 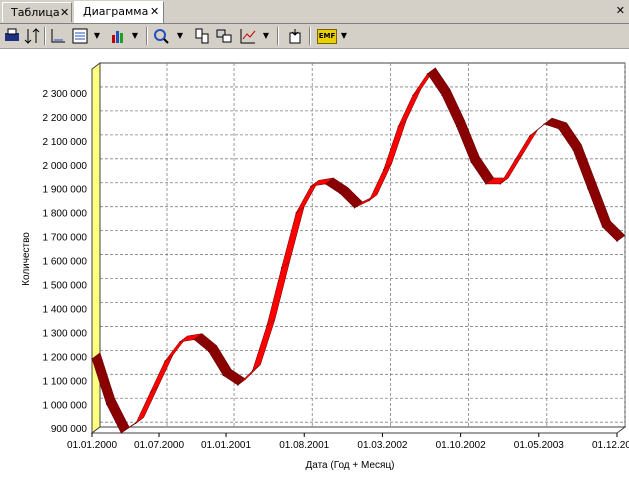 I want to click on export-icon, so click(x=295, y=36).